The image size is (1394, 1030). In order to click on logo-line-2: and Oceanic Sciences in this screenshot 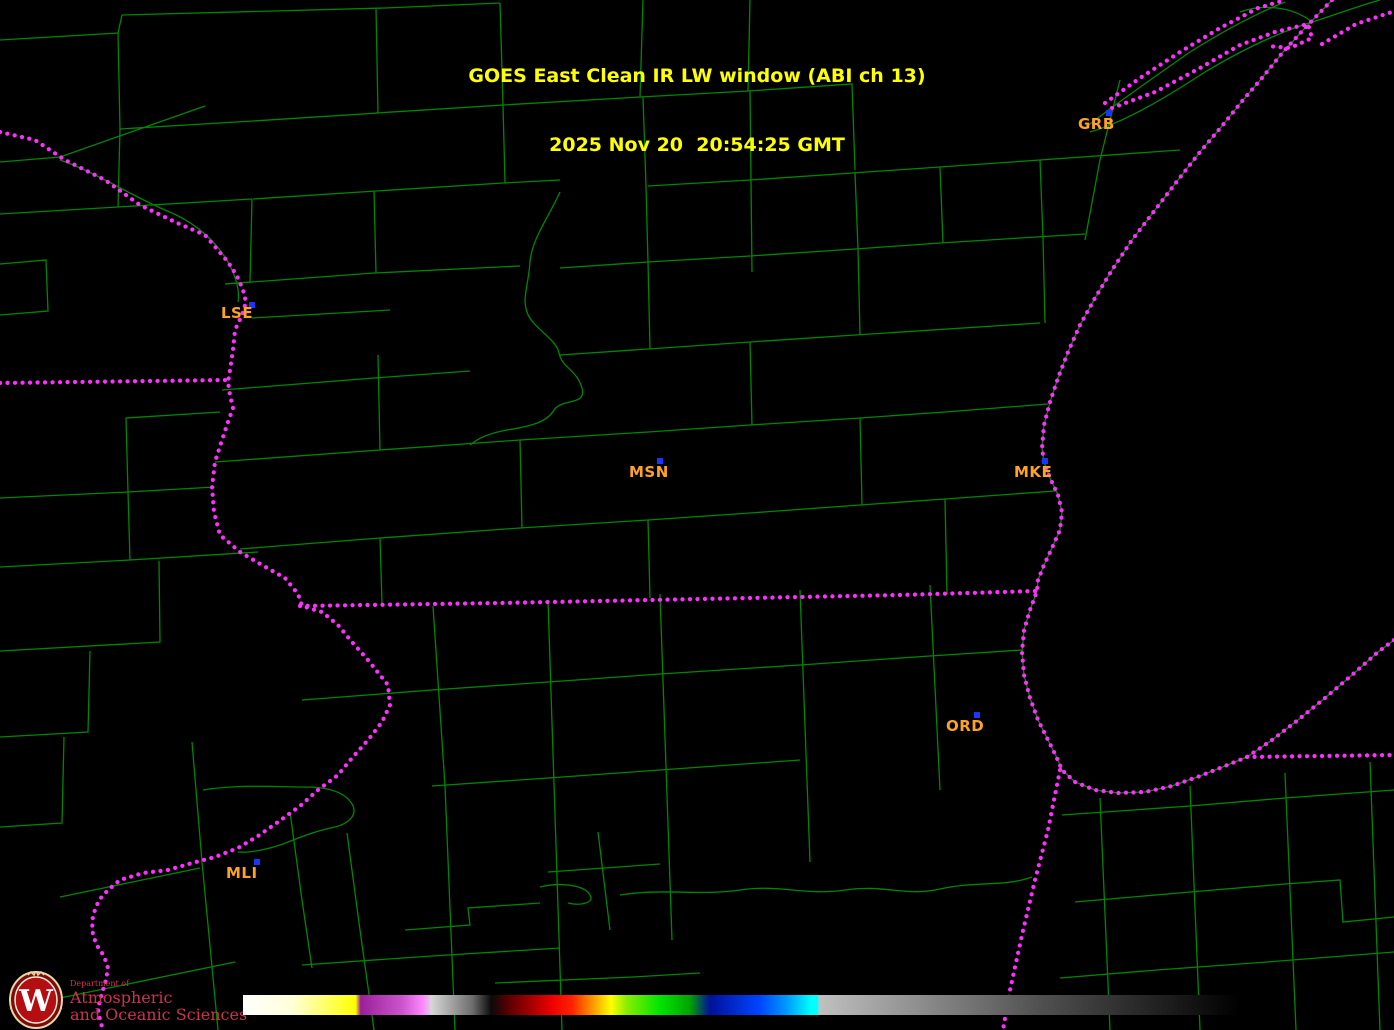, I will do `click(159, 1014)`.